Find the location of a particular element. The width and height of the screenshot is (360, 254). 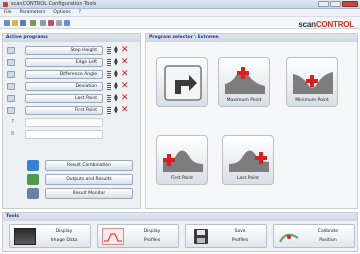

toolbar: scanCONTROL is located at coordinates (180, 23).